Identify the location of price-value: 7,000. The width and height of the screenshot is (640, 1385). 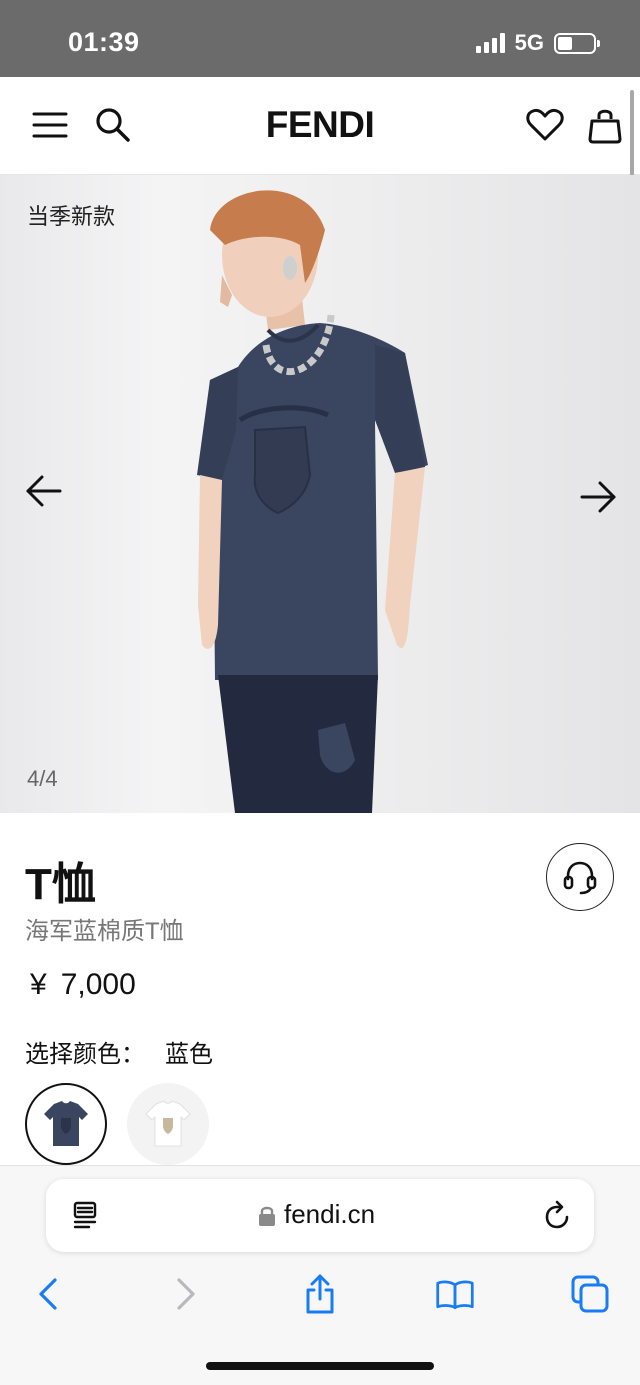
(98, 984).